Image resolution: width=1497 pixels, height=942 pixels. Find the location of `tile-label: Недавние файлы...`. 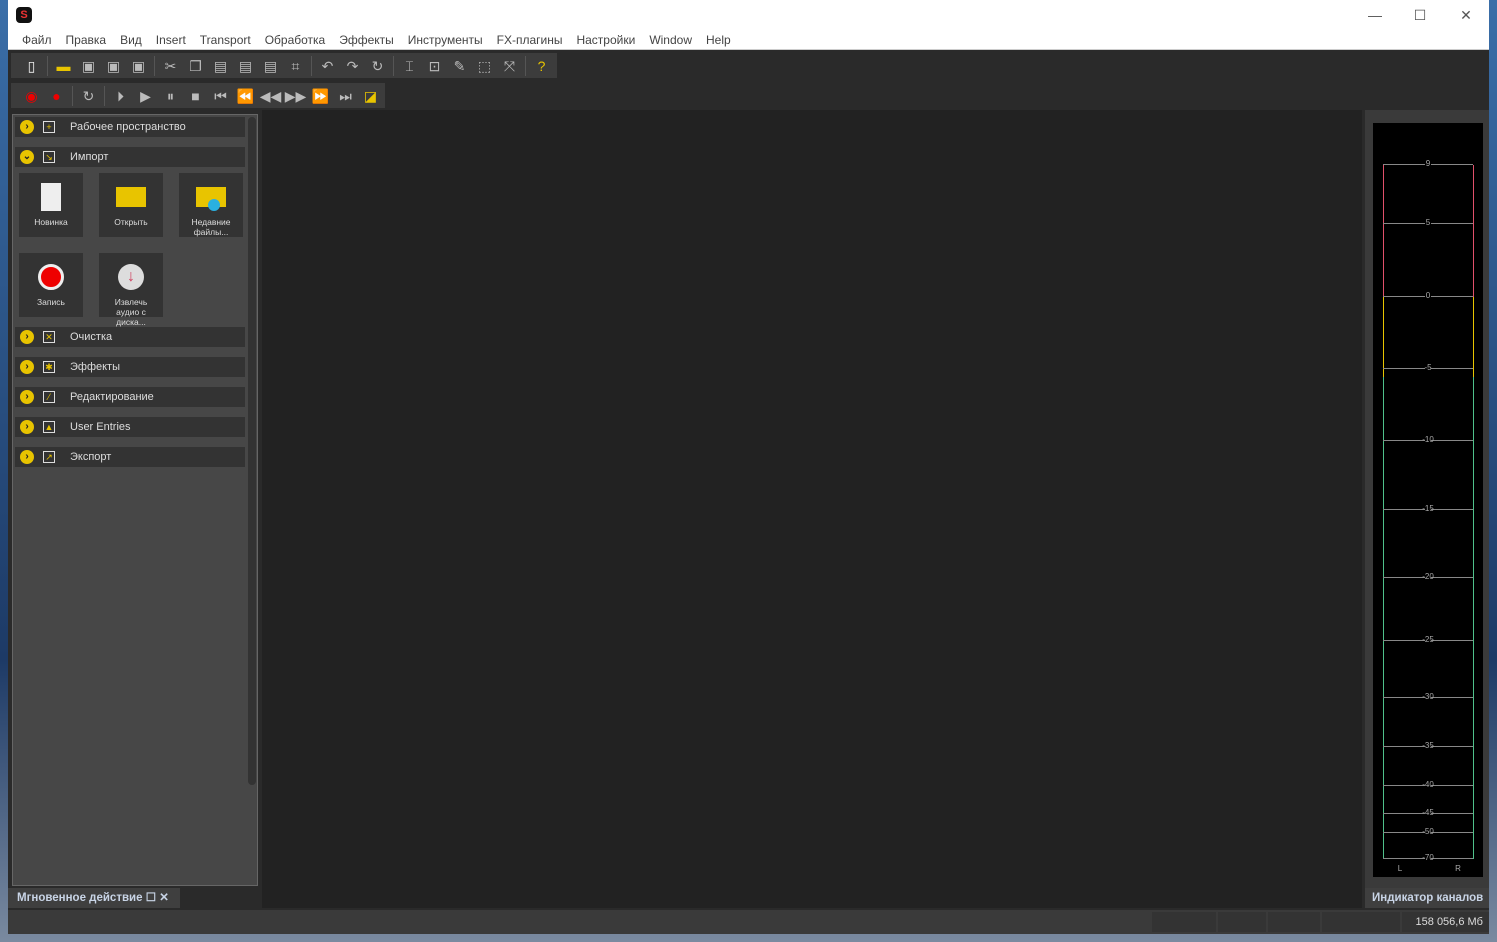

tile-label: Недавние файлы... is located at coordinates (211, 227).